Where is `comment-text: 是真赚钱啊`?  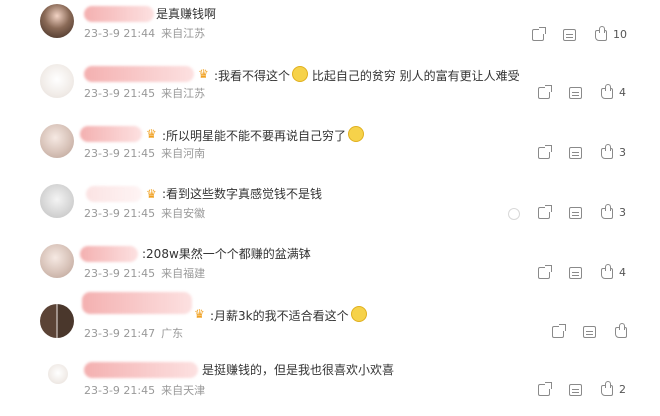 comment-text: 是真赚钱啊 is located at coordinates (186, 14).